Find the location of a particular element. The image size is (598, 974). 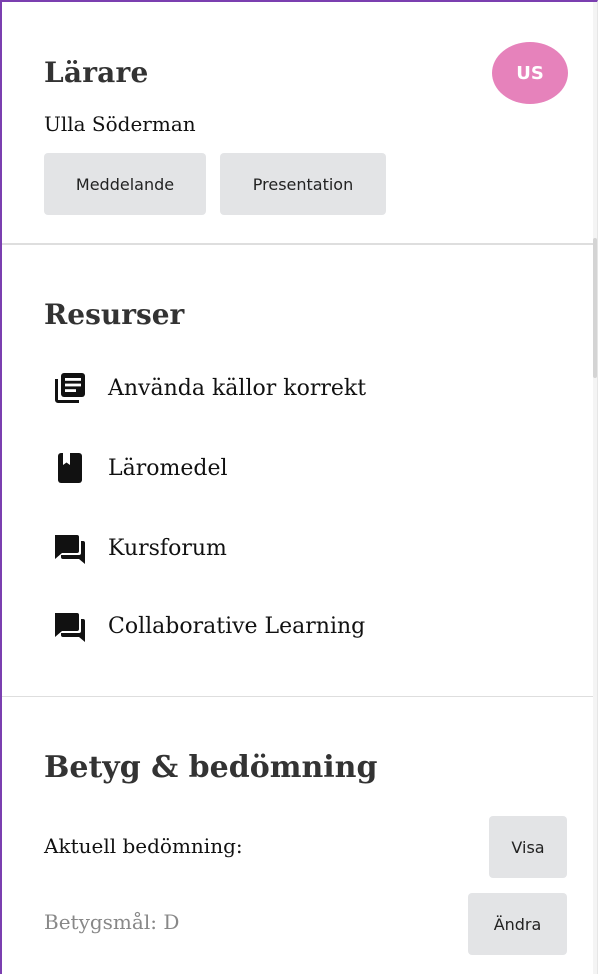

message-button: Meddelande is located at coordinates (125, 184).